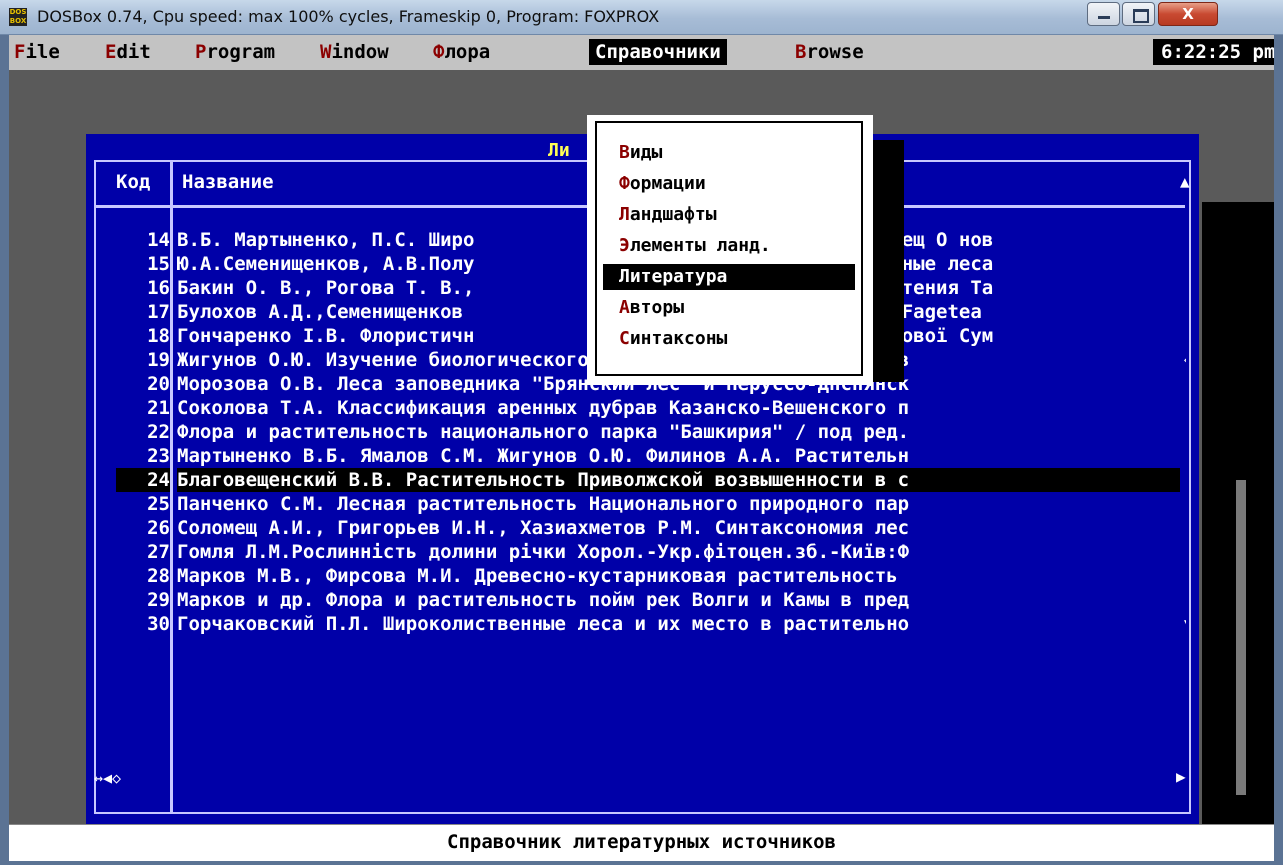 The height and width of the screenshot is (865, 1283). Describe the element at coordinates (158, 432) in the screenshot. I see `row-code: 22` at that location.